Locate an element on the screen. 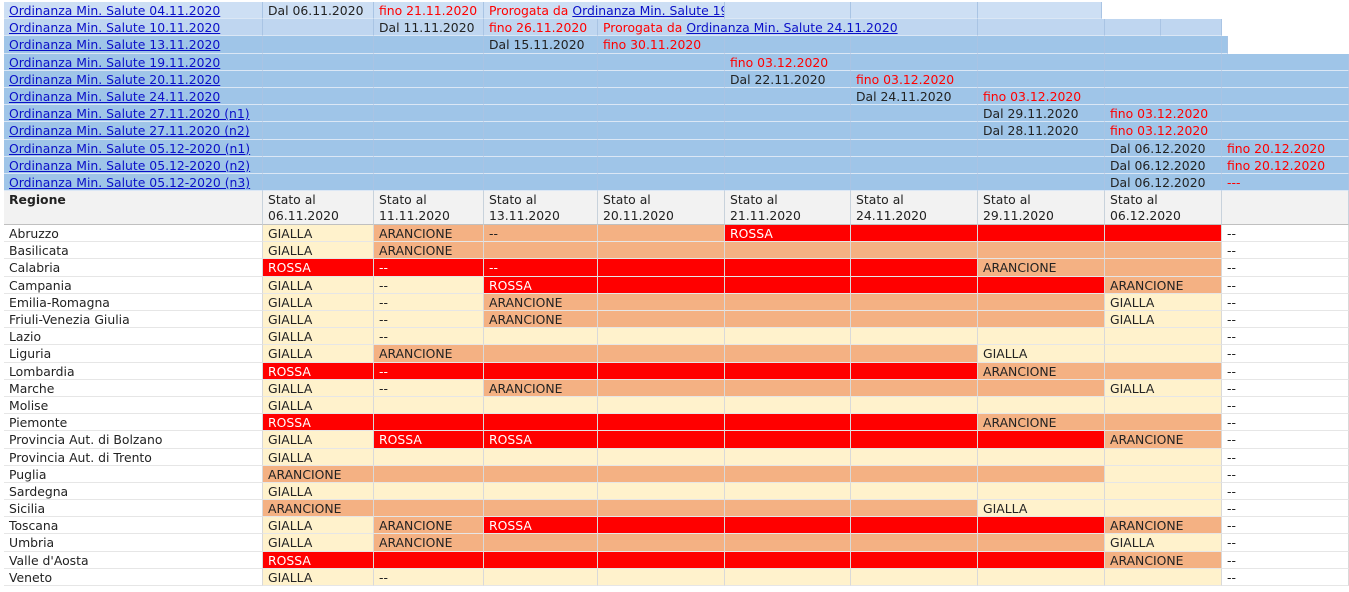 This screenshot has height=592, width=1349. region-name: Veneto is located at coordinates (133, 577).